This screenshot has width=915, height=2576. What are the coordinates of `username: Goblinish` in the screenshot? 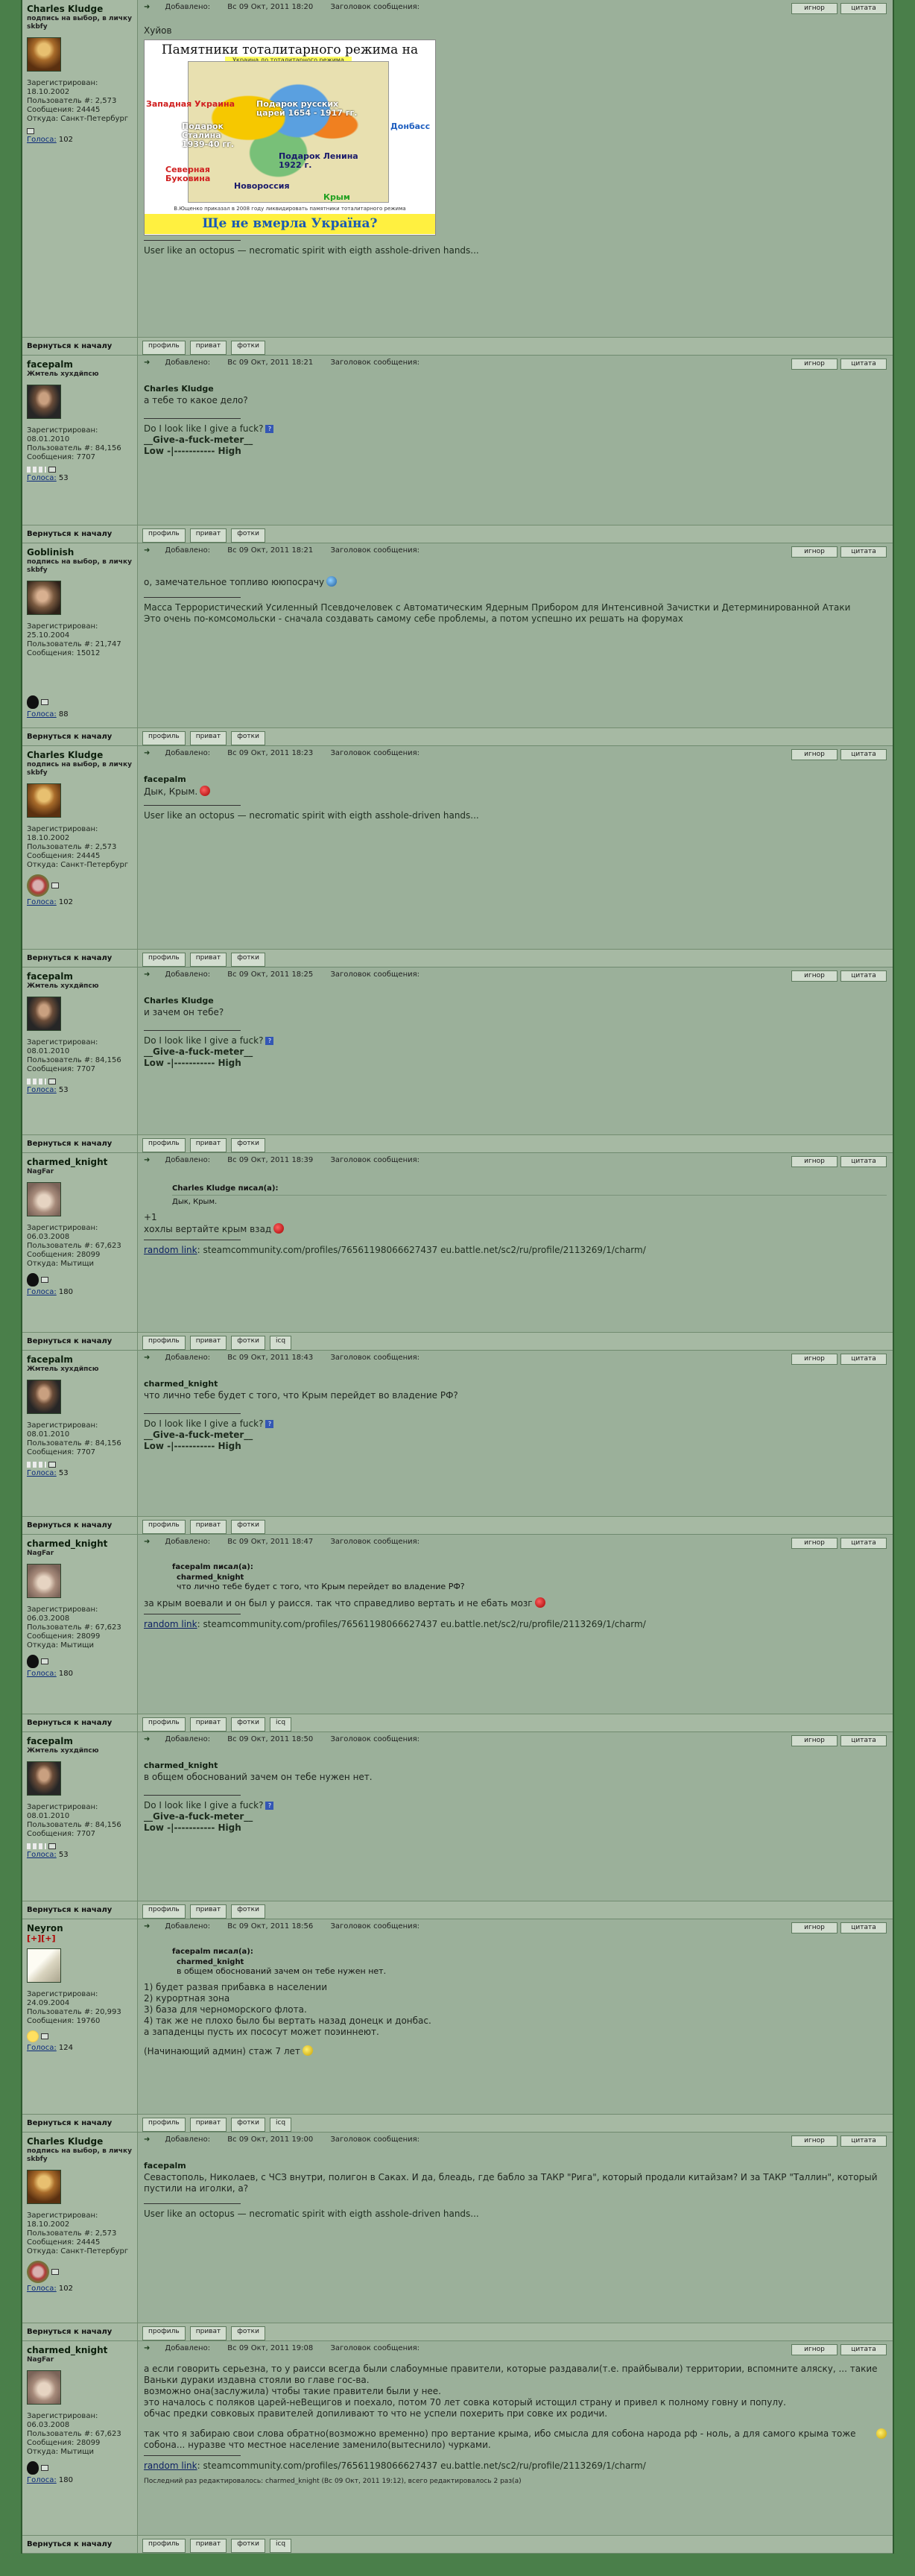 It's located at (80, 552).